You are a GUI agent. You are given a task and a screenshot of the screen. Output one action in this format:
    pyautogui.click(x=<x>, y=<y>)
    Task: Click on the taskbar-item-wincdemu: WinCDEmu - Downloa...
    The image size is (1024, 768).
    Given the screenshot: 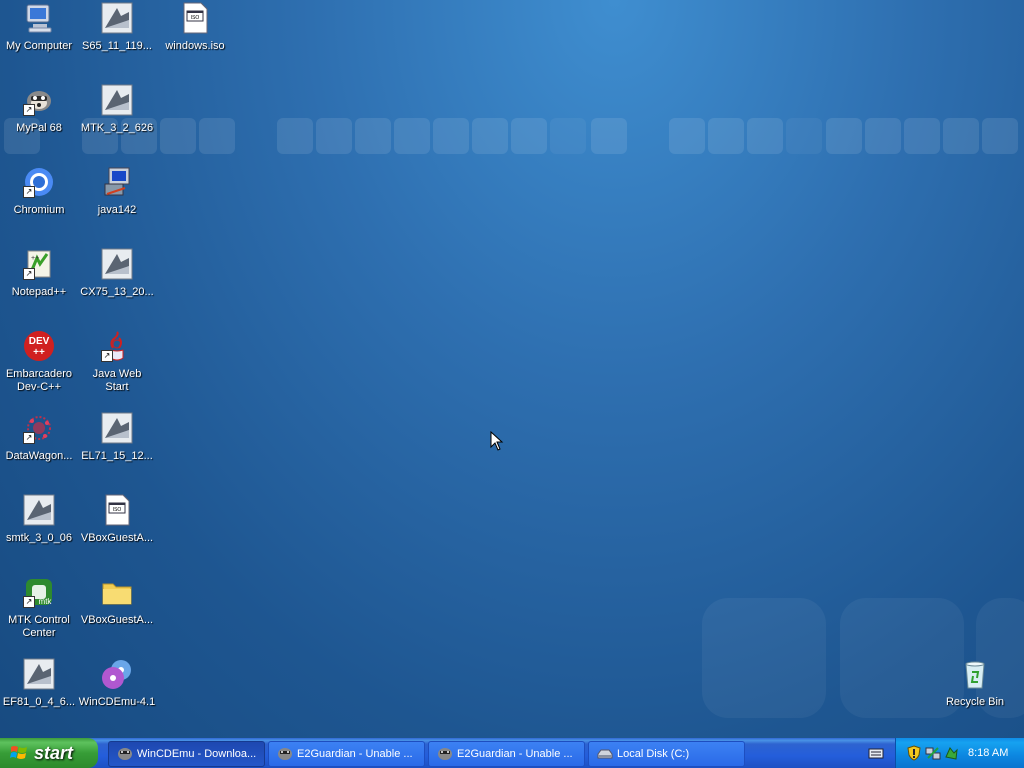 What is the action you would take?
    pyautogui.click(x=186, y=754)
    